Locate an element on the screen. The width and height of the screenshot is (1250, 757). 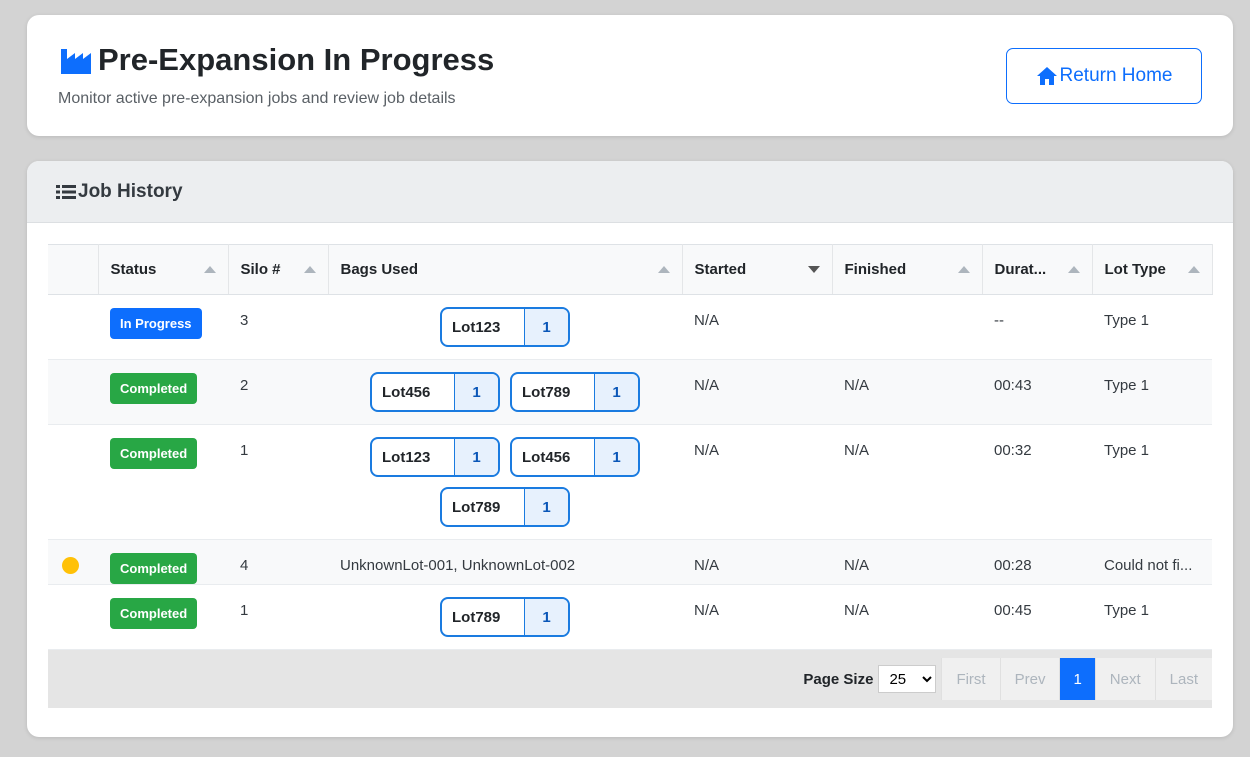
lot-chip-list: Lot123 1 Lot456 1 Lot789 1 is located at coordinates (505, 482).